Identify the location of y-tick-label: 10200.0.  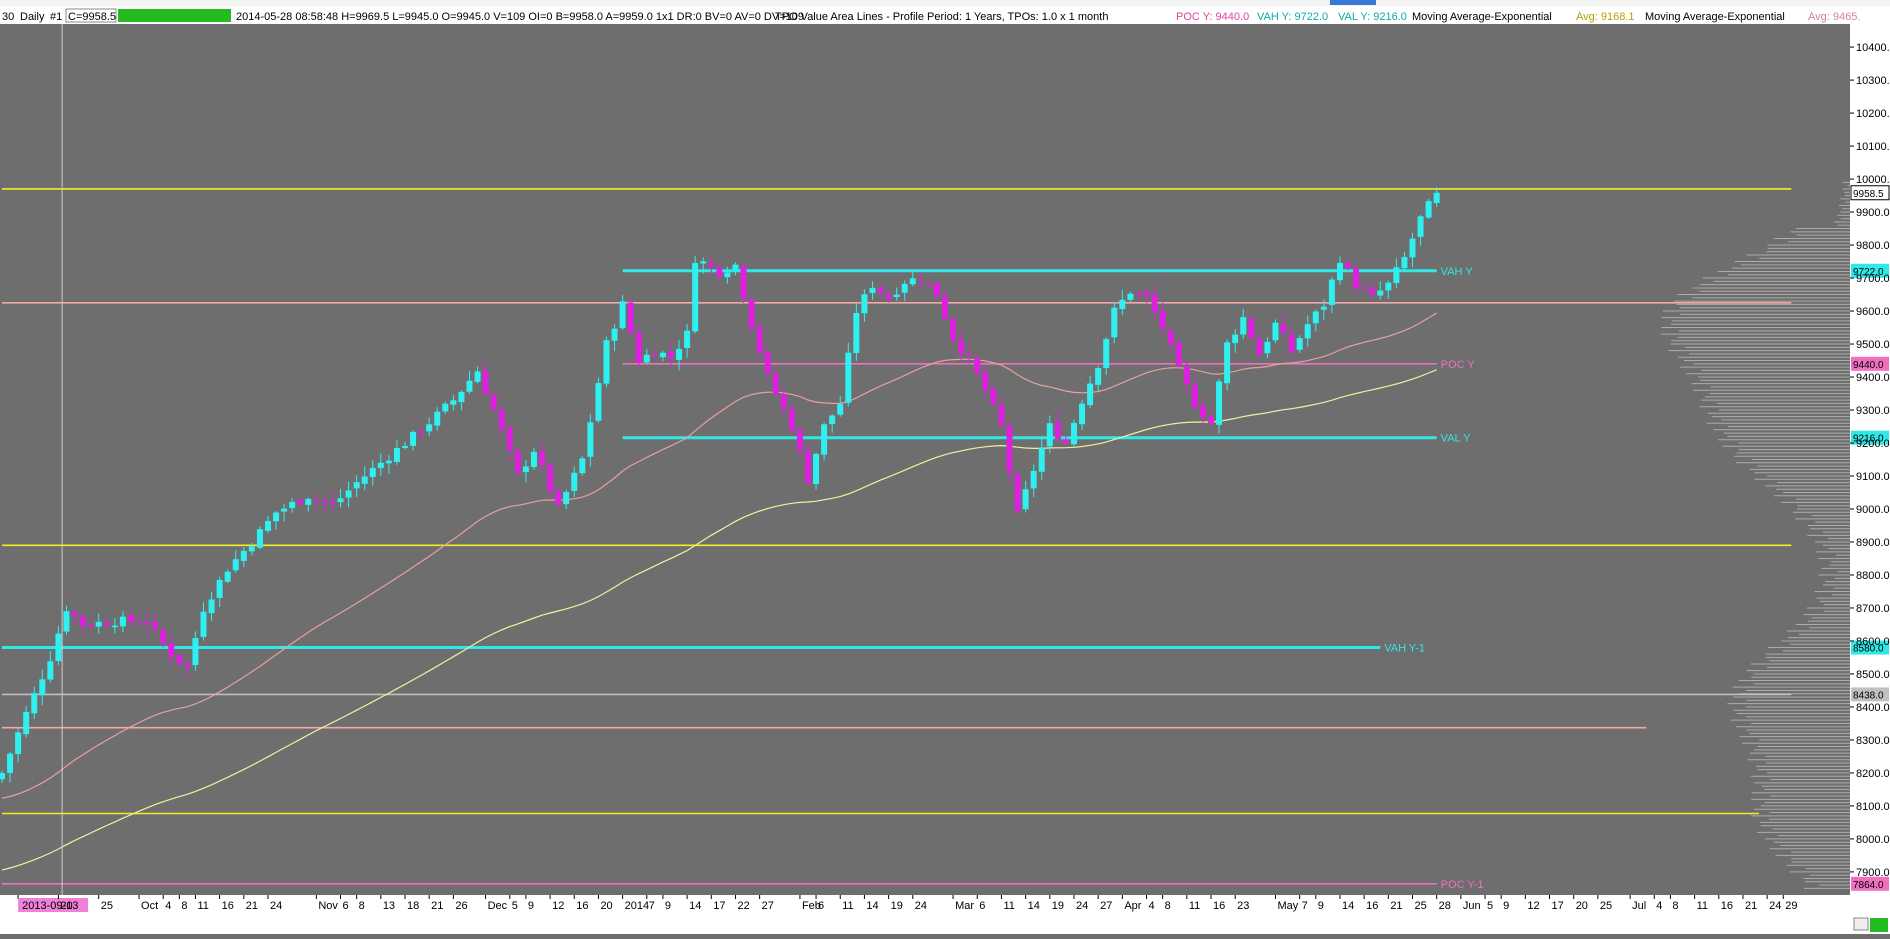
(1873, 114).